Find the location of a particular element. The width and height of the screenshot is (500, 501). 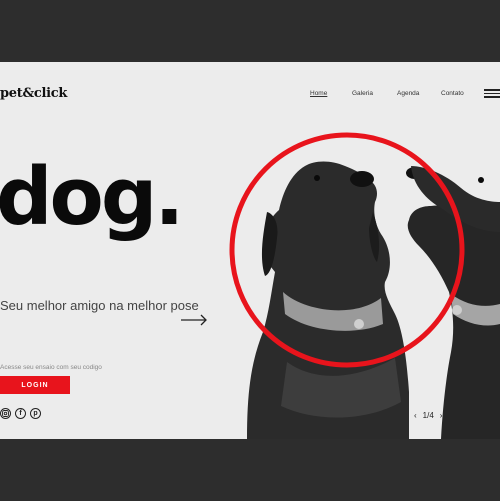

slide-pager: ‹ 1/4 › is located at coordinates (428, 415).